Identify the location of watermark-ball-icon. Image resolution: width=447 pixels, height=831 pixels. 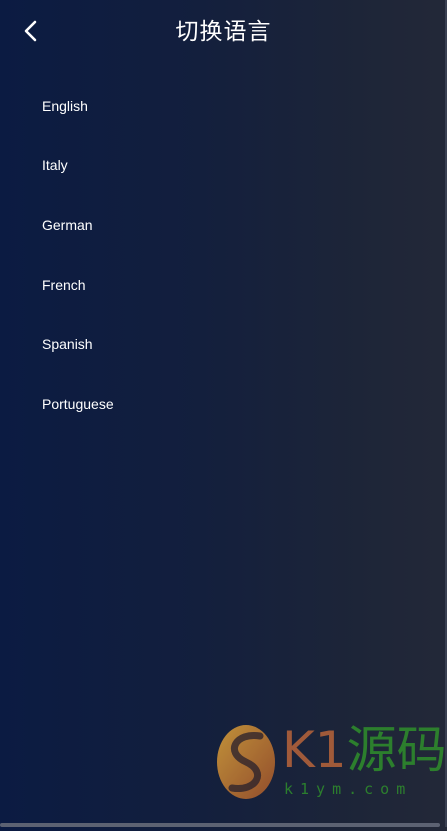
(246, 762).